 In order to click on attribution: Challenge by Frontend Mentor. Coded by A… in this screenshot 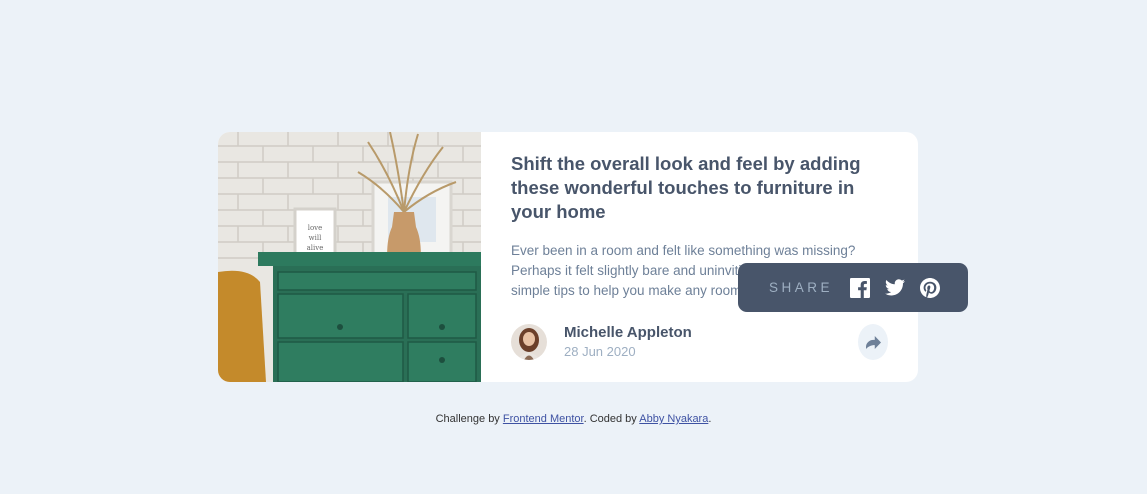, I will do `click(573, 419)`.